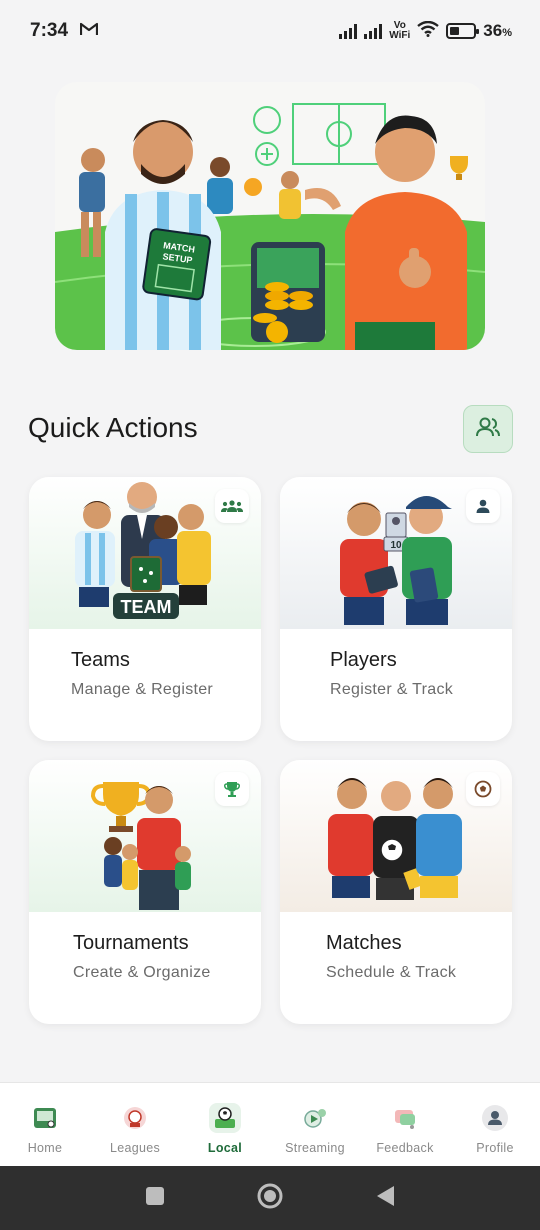 The image size is (540, 1230). Describe the element at coordinates (45, 1118) in the screenshot. I see `home-icon` at that location.